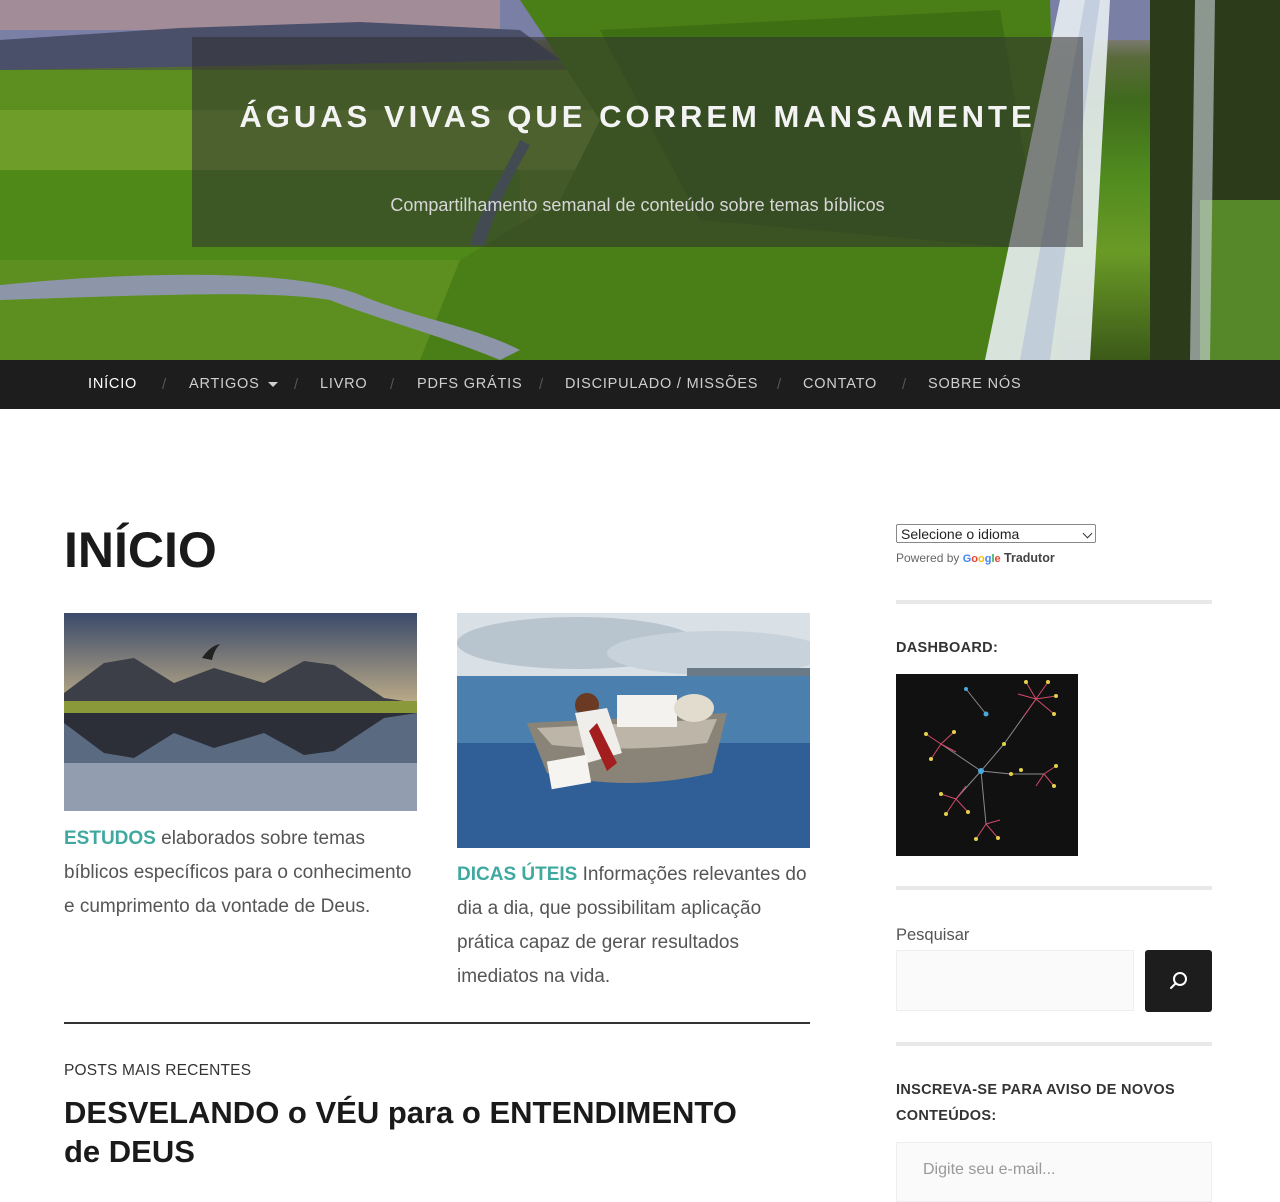  I want to click on posts-label: POSTS MAIS RECENTES, so click(158, 1070).